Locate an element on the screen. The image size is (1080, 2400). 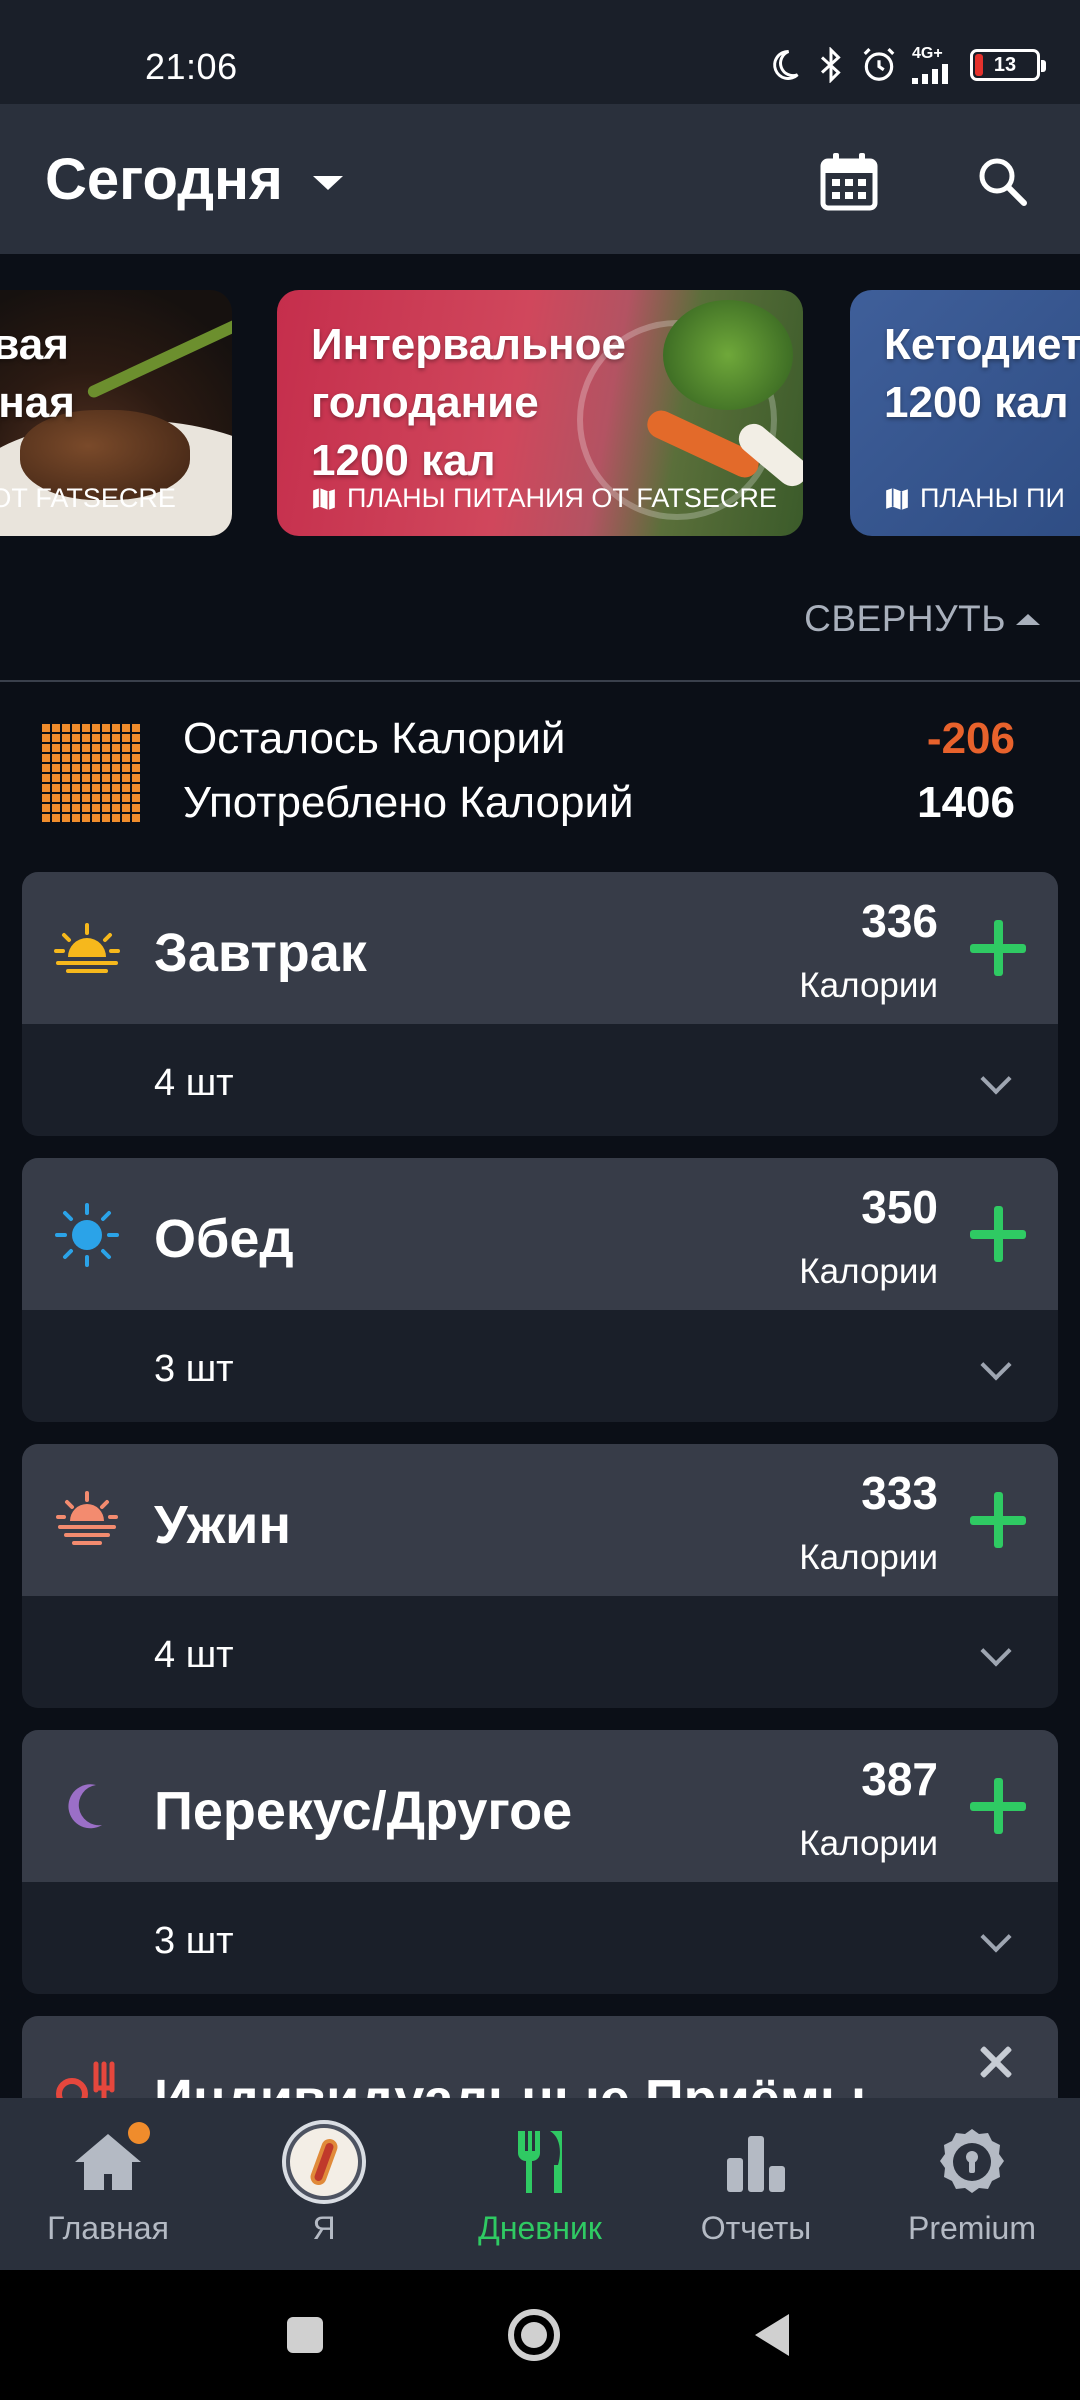
home-icon is located at coordinates (108, 2162).